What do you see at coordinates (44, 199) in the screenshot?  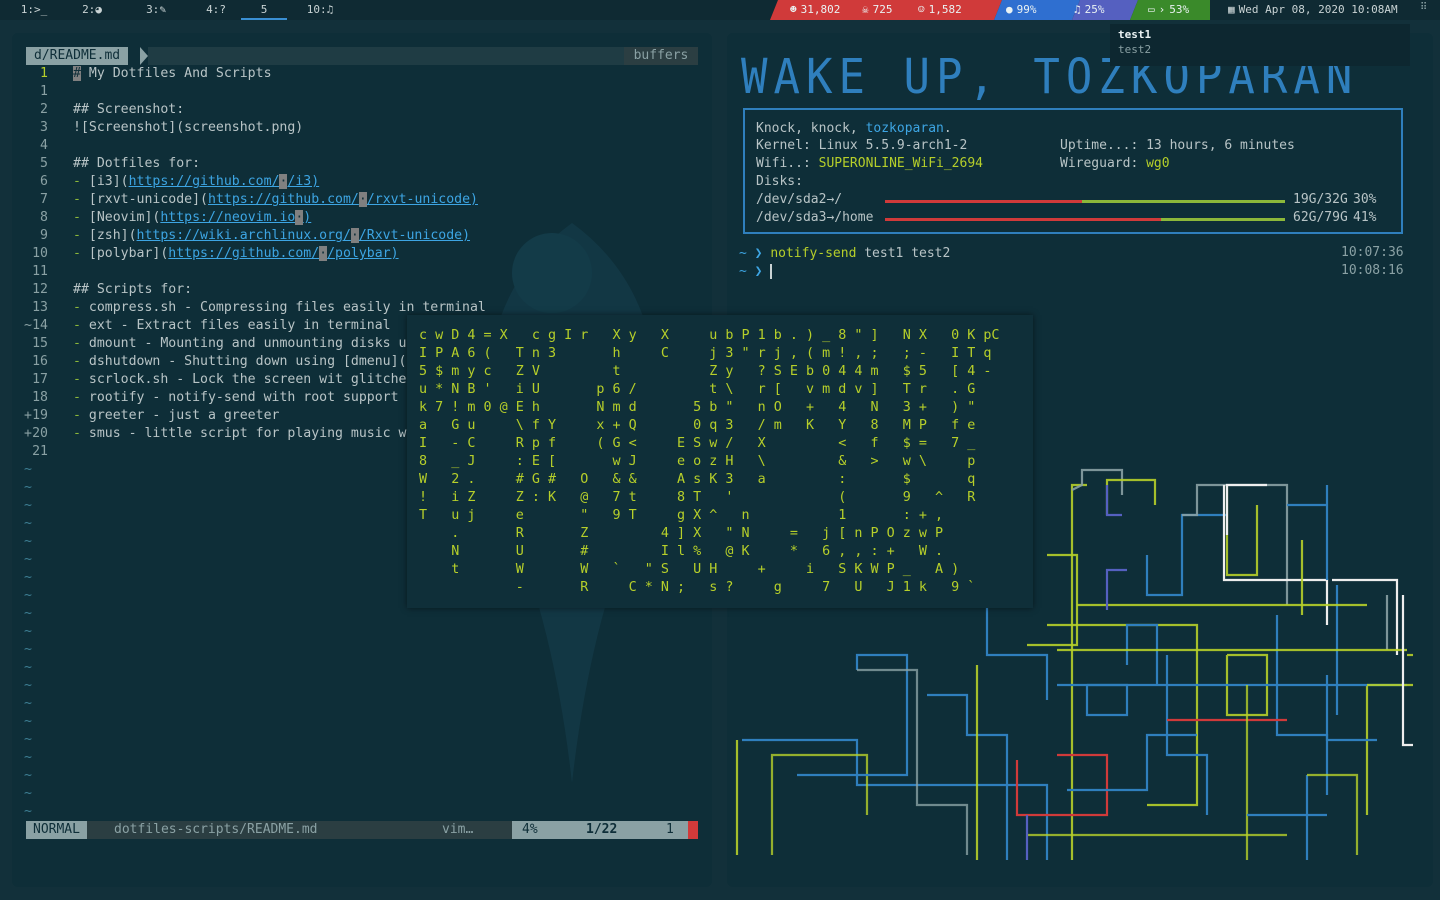 I see `line-number: 7` at bounding box center [44, 199].